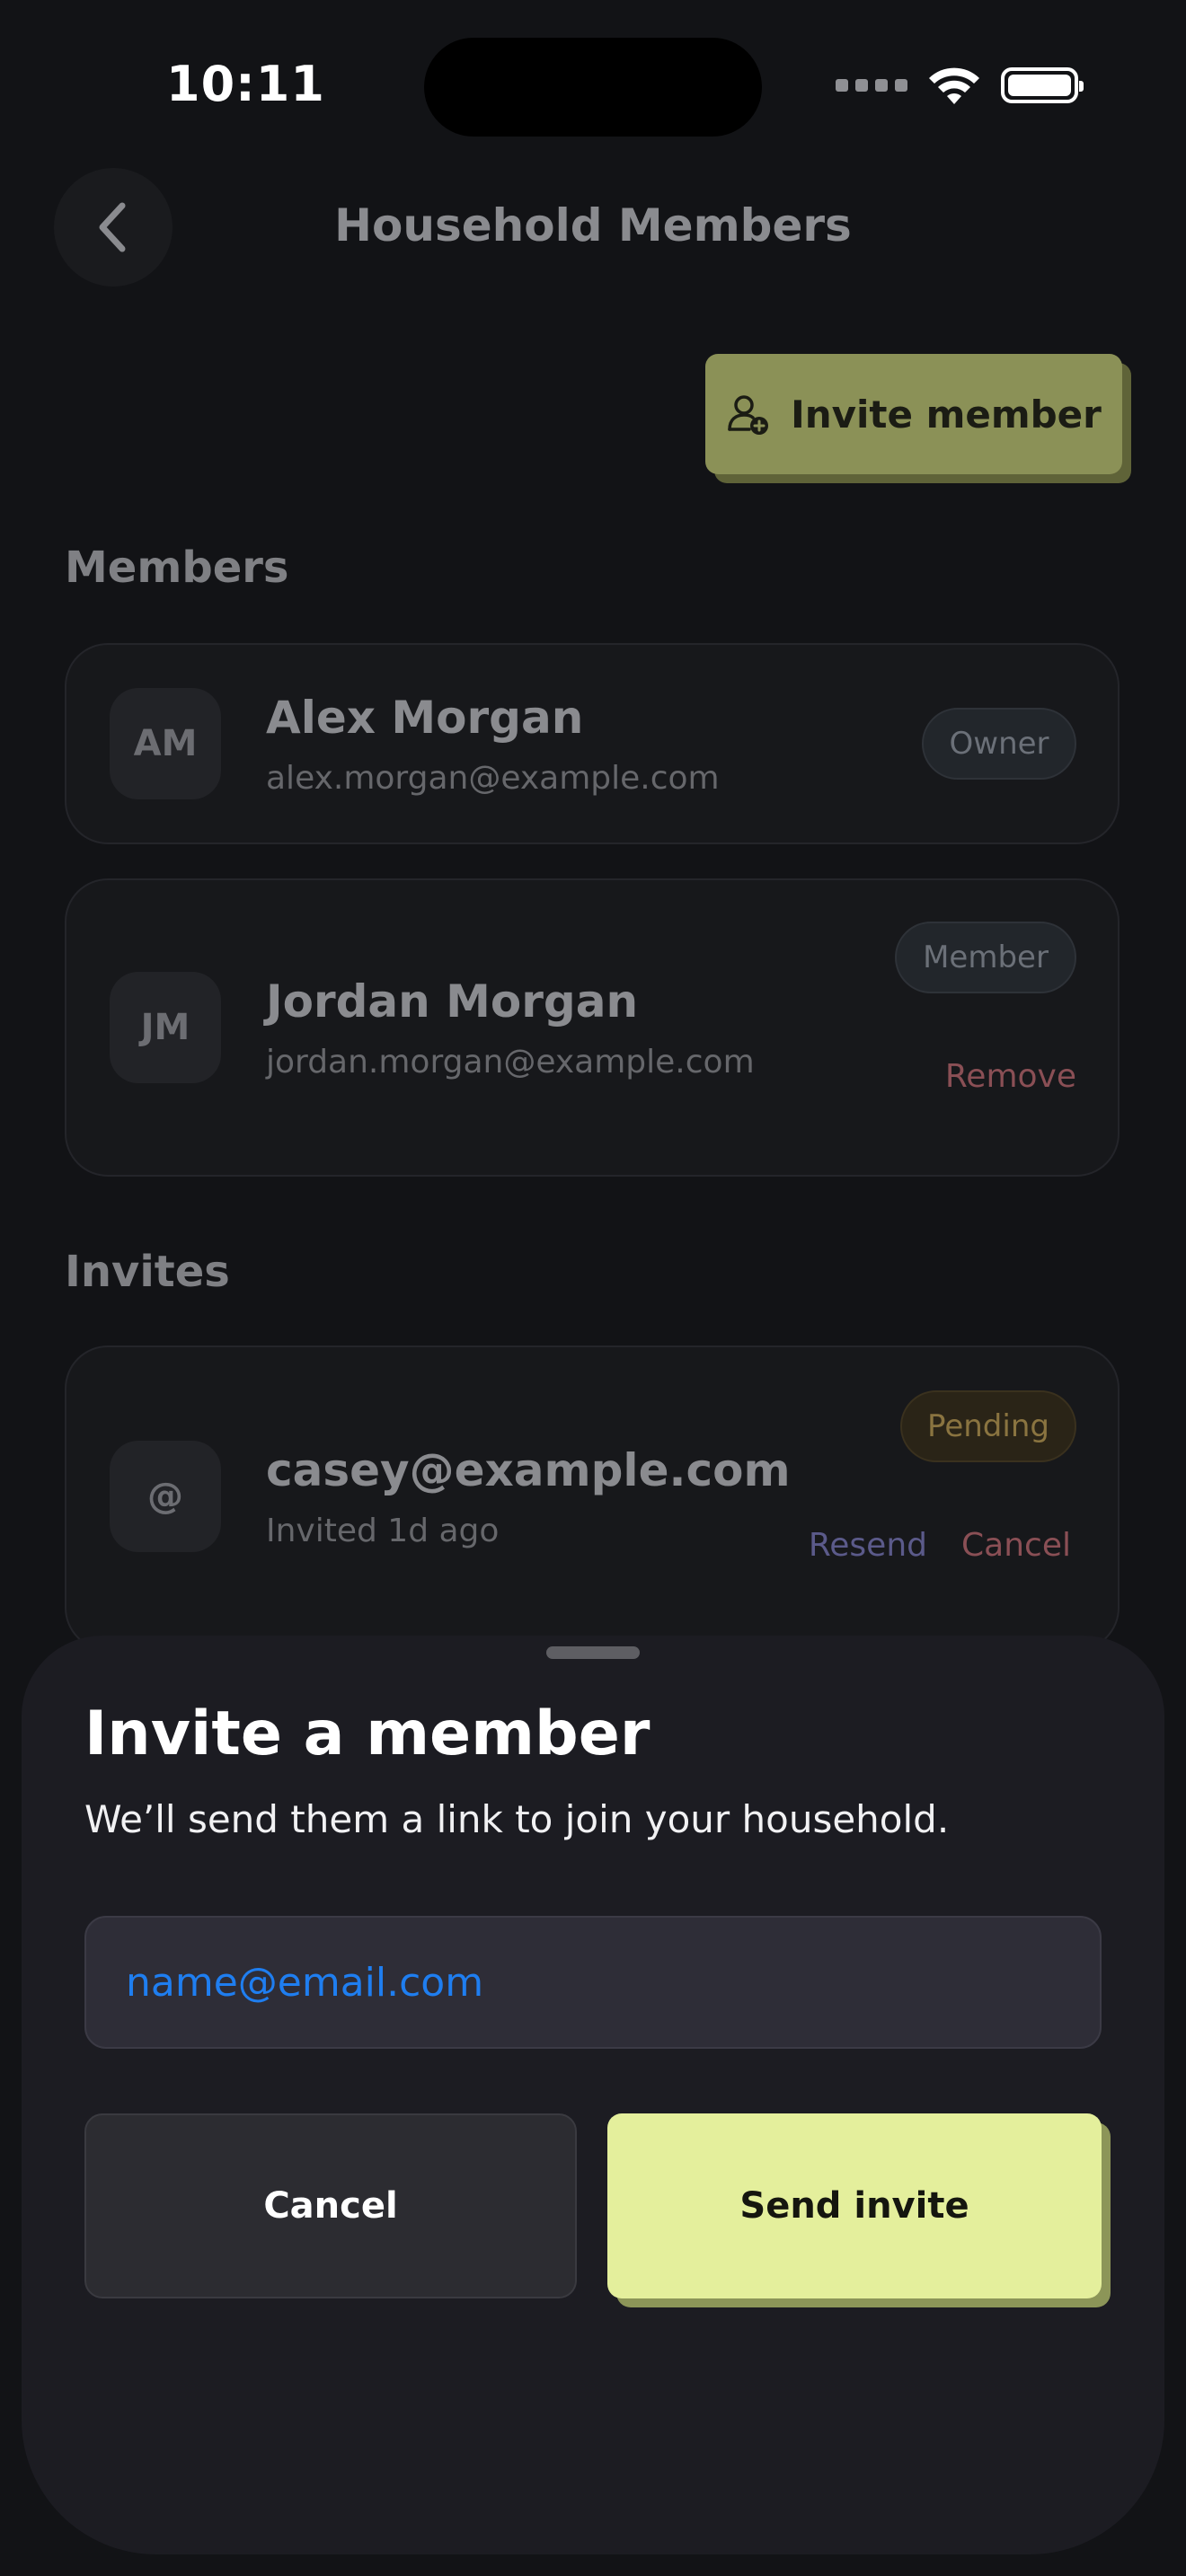 This screenshot has width=1186, height=2576. What do you see at coordinates (946, 414) in the screenshot?
I see `invite-member-label: Invite member` at bounding box center [946, 414].